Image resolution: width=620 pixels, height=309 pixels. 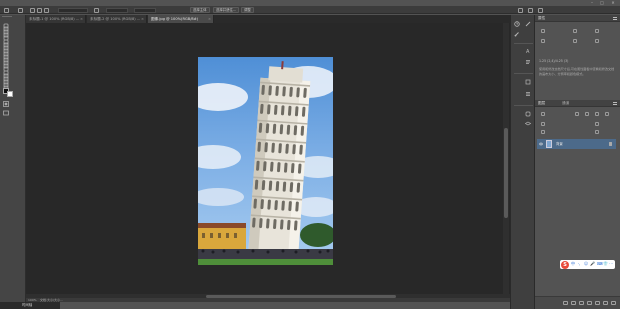 What do you see at coordinates (310, 10) in the screenshot?
I see `options-bar: 选择主体 选择并遮住... 调整` at bounding box center [310, 10].